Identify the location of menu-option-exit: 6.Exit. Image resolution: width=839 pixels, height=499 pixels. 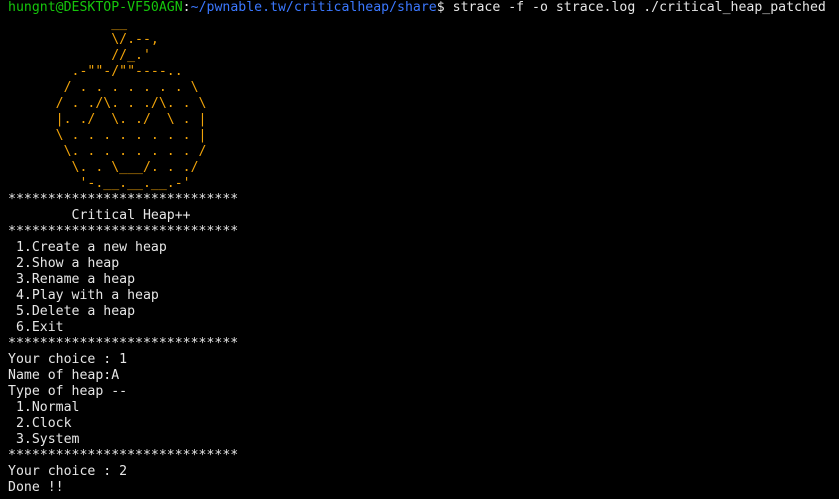
(36, 327).